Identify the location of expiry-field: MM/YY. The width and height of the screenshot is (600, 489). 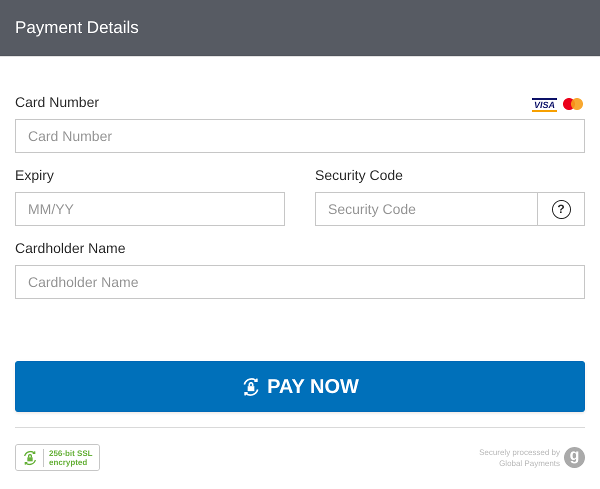
(150, 209).